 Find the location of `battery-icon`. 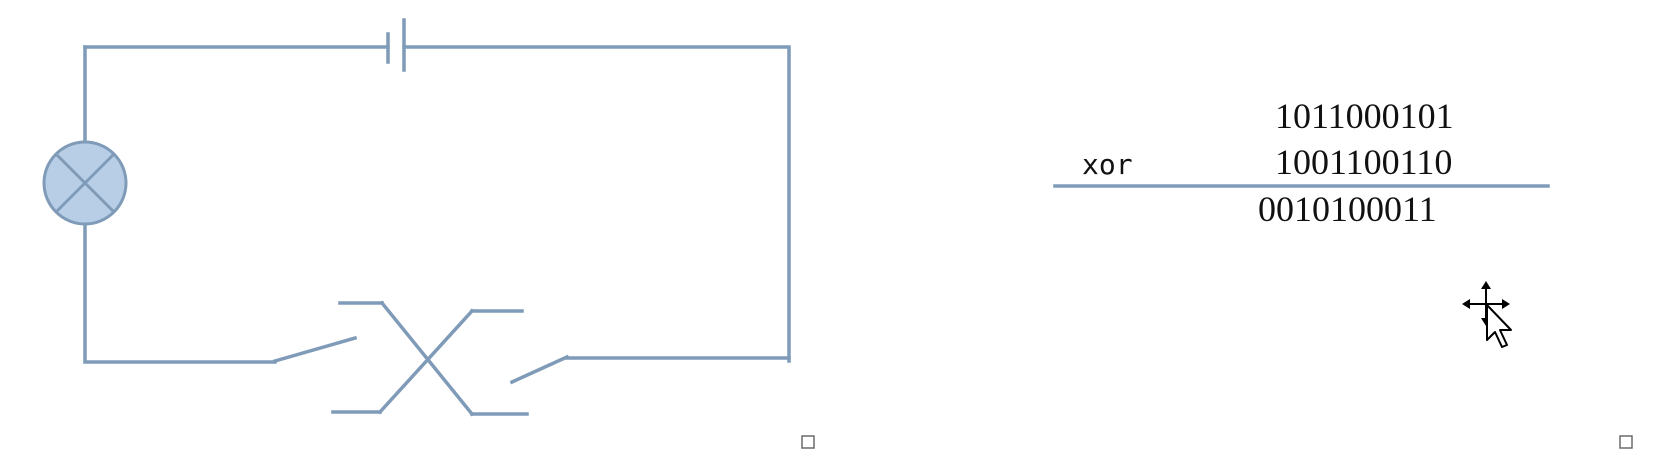

battery-icon is located at coordinates (396, 45).